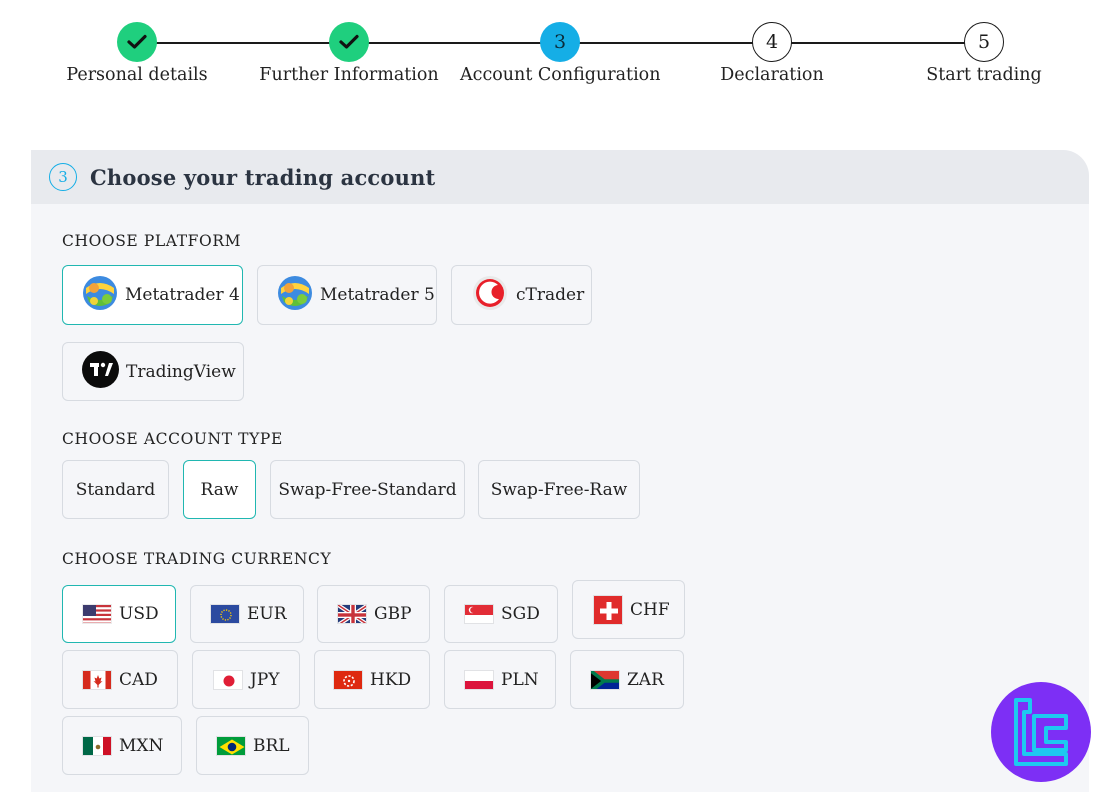 This screenshot has width=1101, height=792. What do you see at coordinates (608, 609) in the screenshot?
I see `ch-flag-icon` at bounding box center [608, 609].